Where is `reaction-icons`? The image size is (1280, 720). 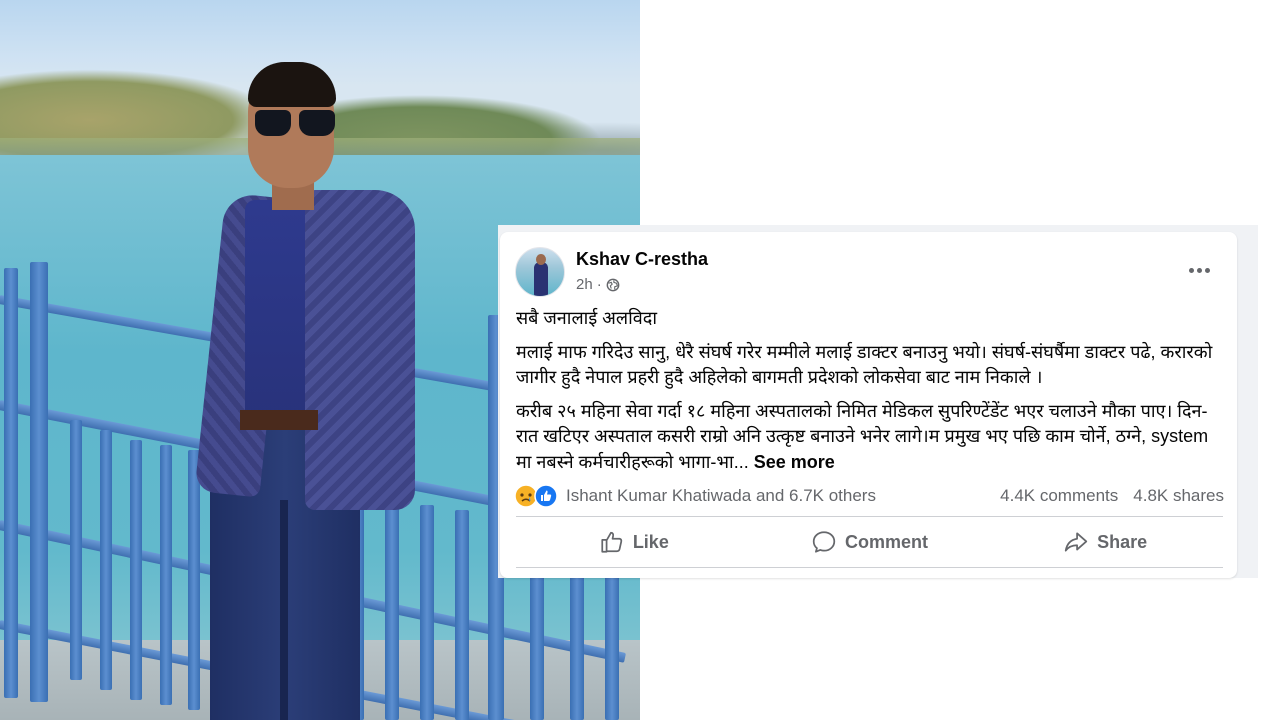
reaction-icons is located at coordinates (536, 496).